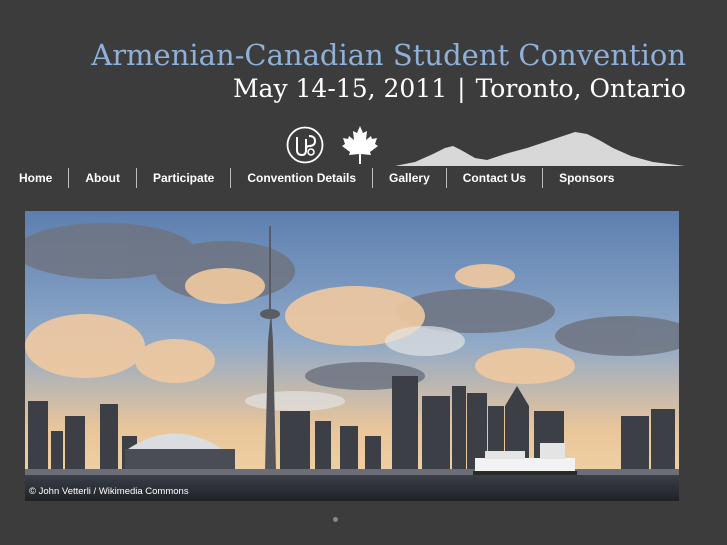  Describe the element at coordinates (340, 88) in the screenshot. I see `event-date: May 14-15, 2011` at that location.